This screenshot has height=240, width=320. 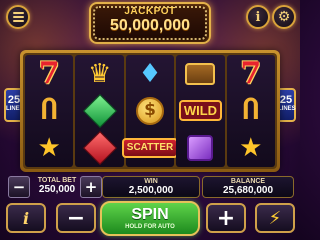 I want to click on jackpot-panel: JACKPOT 50,000,000, so click(x=150, y=23).